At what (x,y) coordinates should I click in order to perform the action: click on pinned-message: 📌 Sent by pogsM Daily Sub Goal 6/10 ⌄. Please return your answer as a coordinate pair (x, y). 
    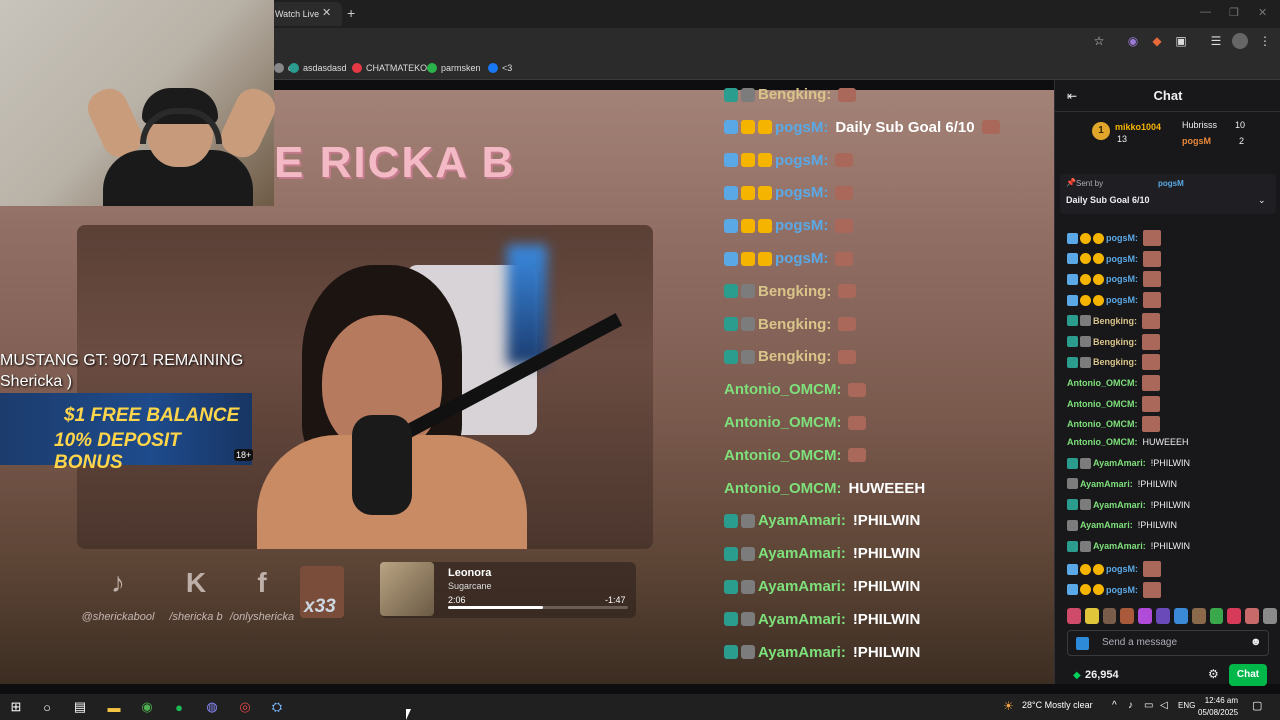
    Looking at the image, I should click on (1168, 194).